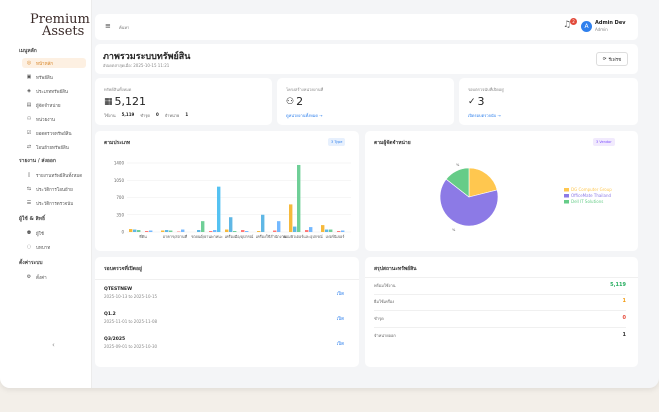 The height and width of the screenshot is (412, 659). I want to click on user-icon: ⚉, so click(29, 233).